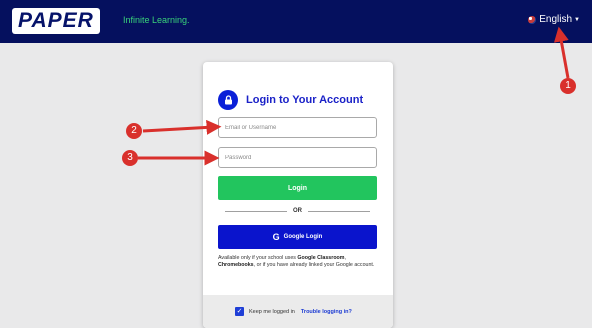 The width and height of the screenshot is (592, 328). Describe the element at coordinates (258, 258) in the screenshot. I see `note-text: Available only if your school uses` at that location.